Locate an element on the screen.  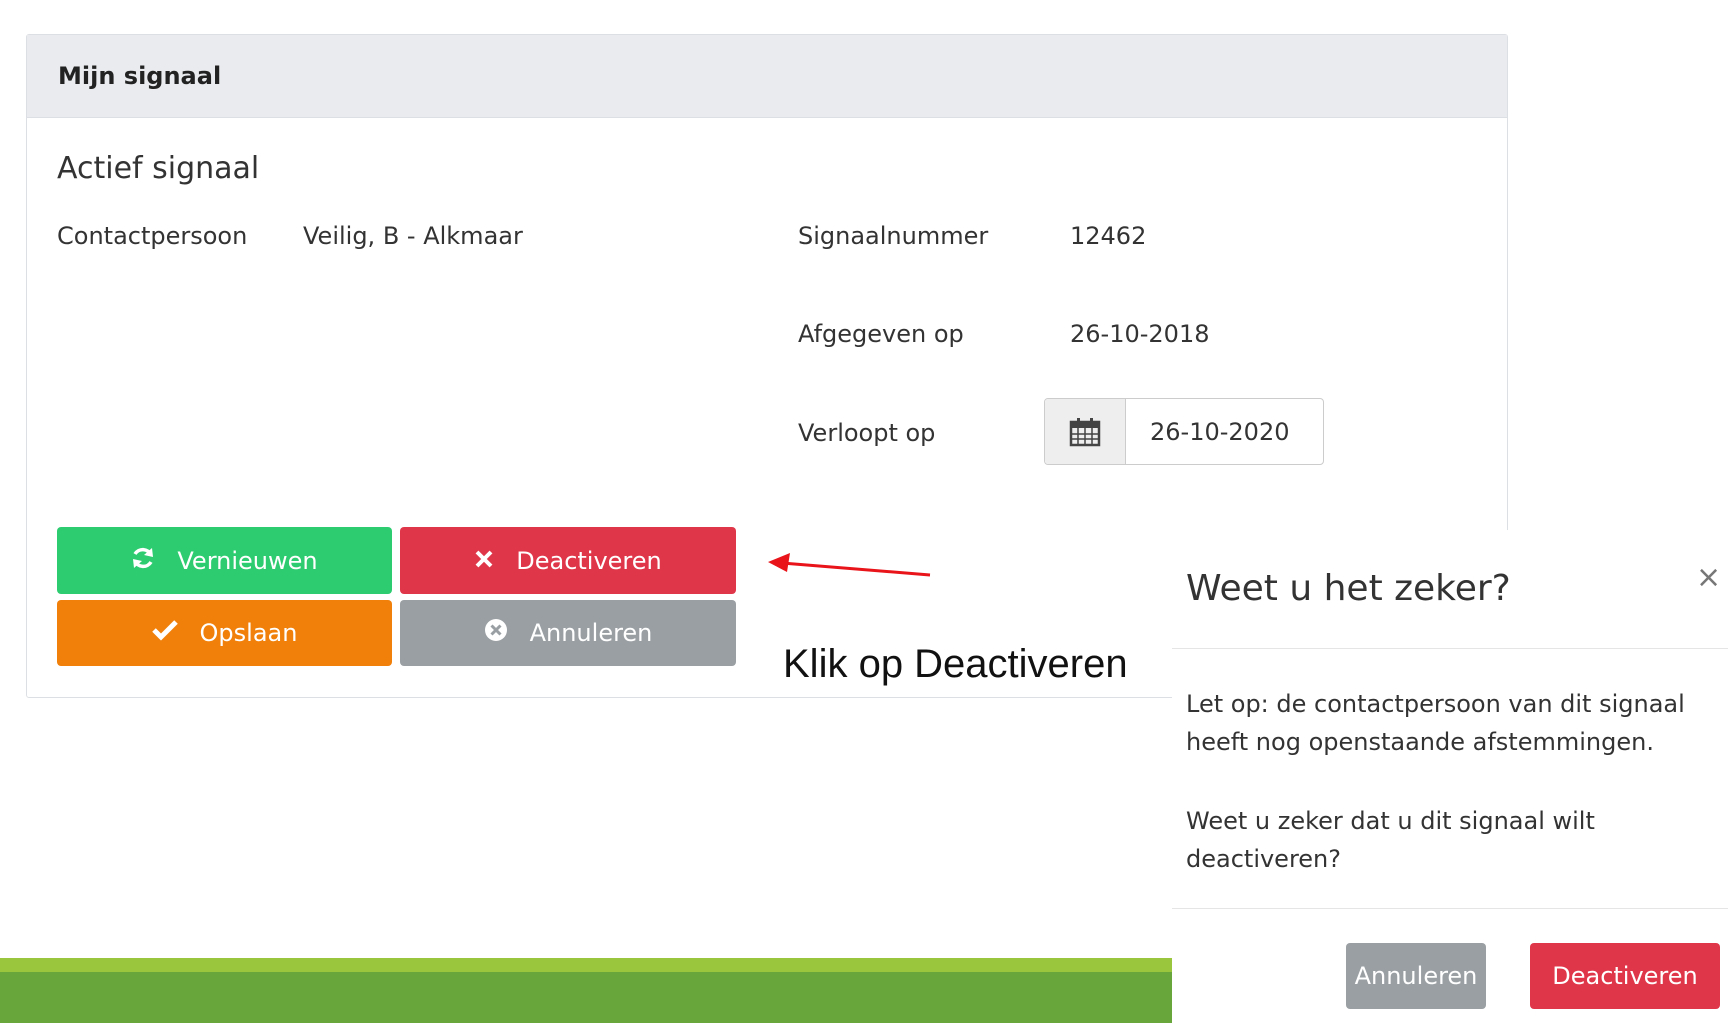
issued-value: 26-10-2018 is located at coordinates (1140, 334).